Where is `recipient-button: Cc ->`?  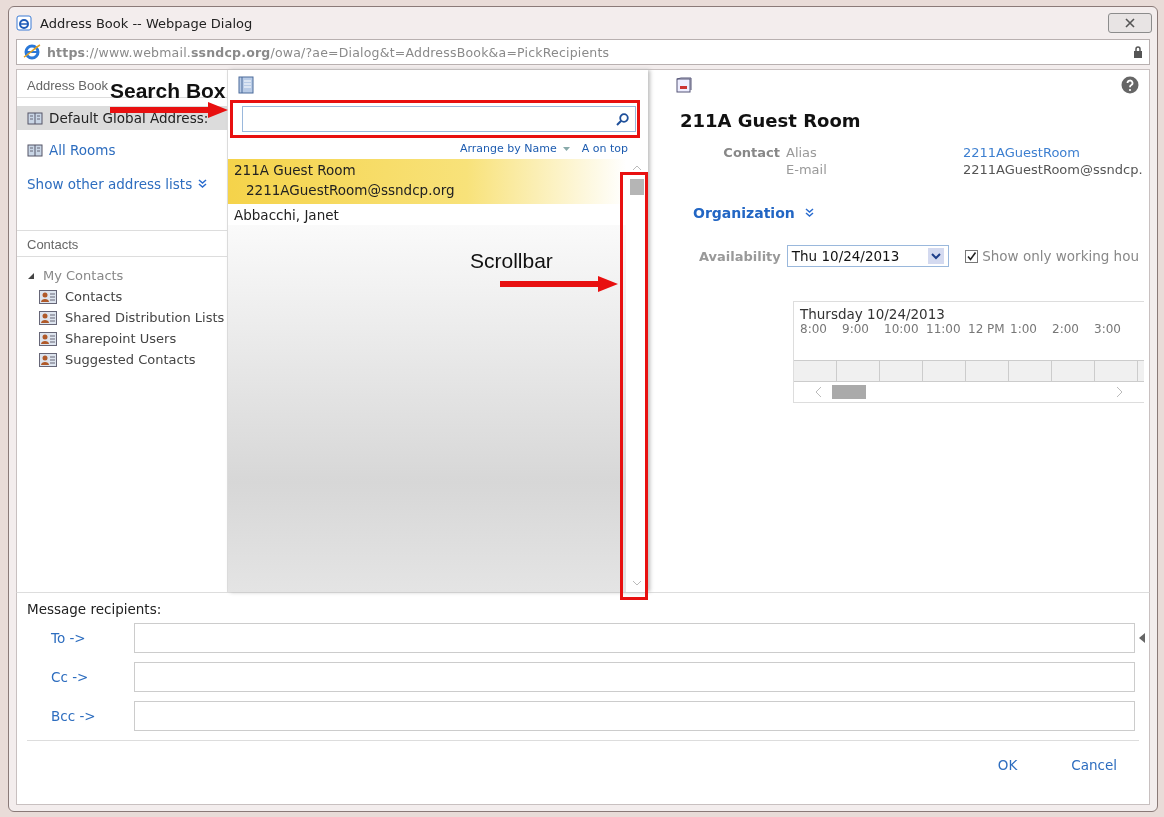 recipient-button: Cc -> is located at coordinates (80, 677).